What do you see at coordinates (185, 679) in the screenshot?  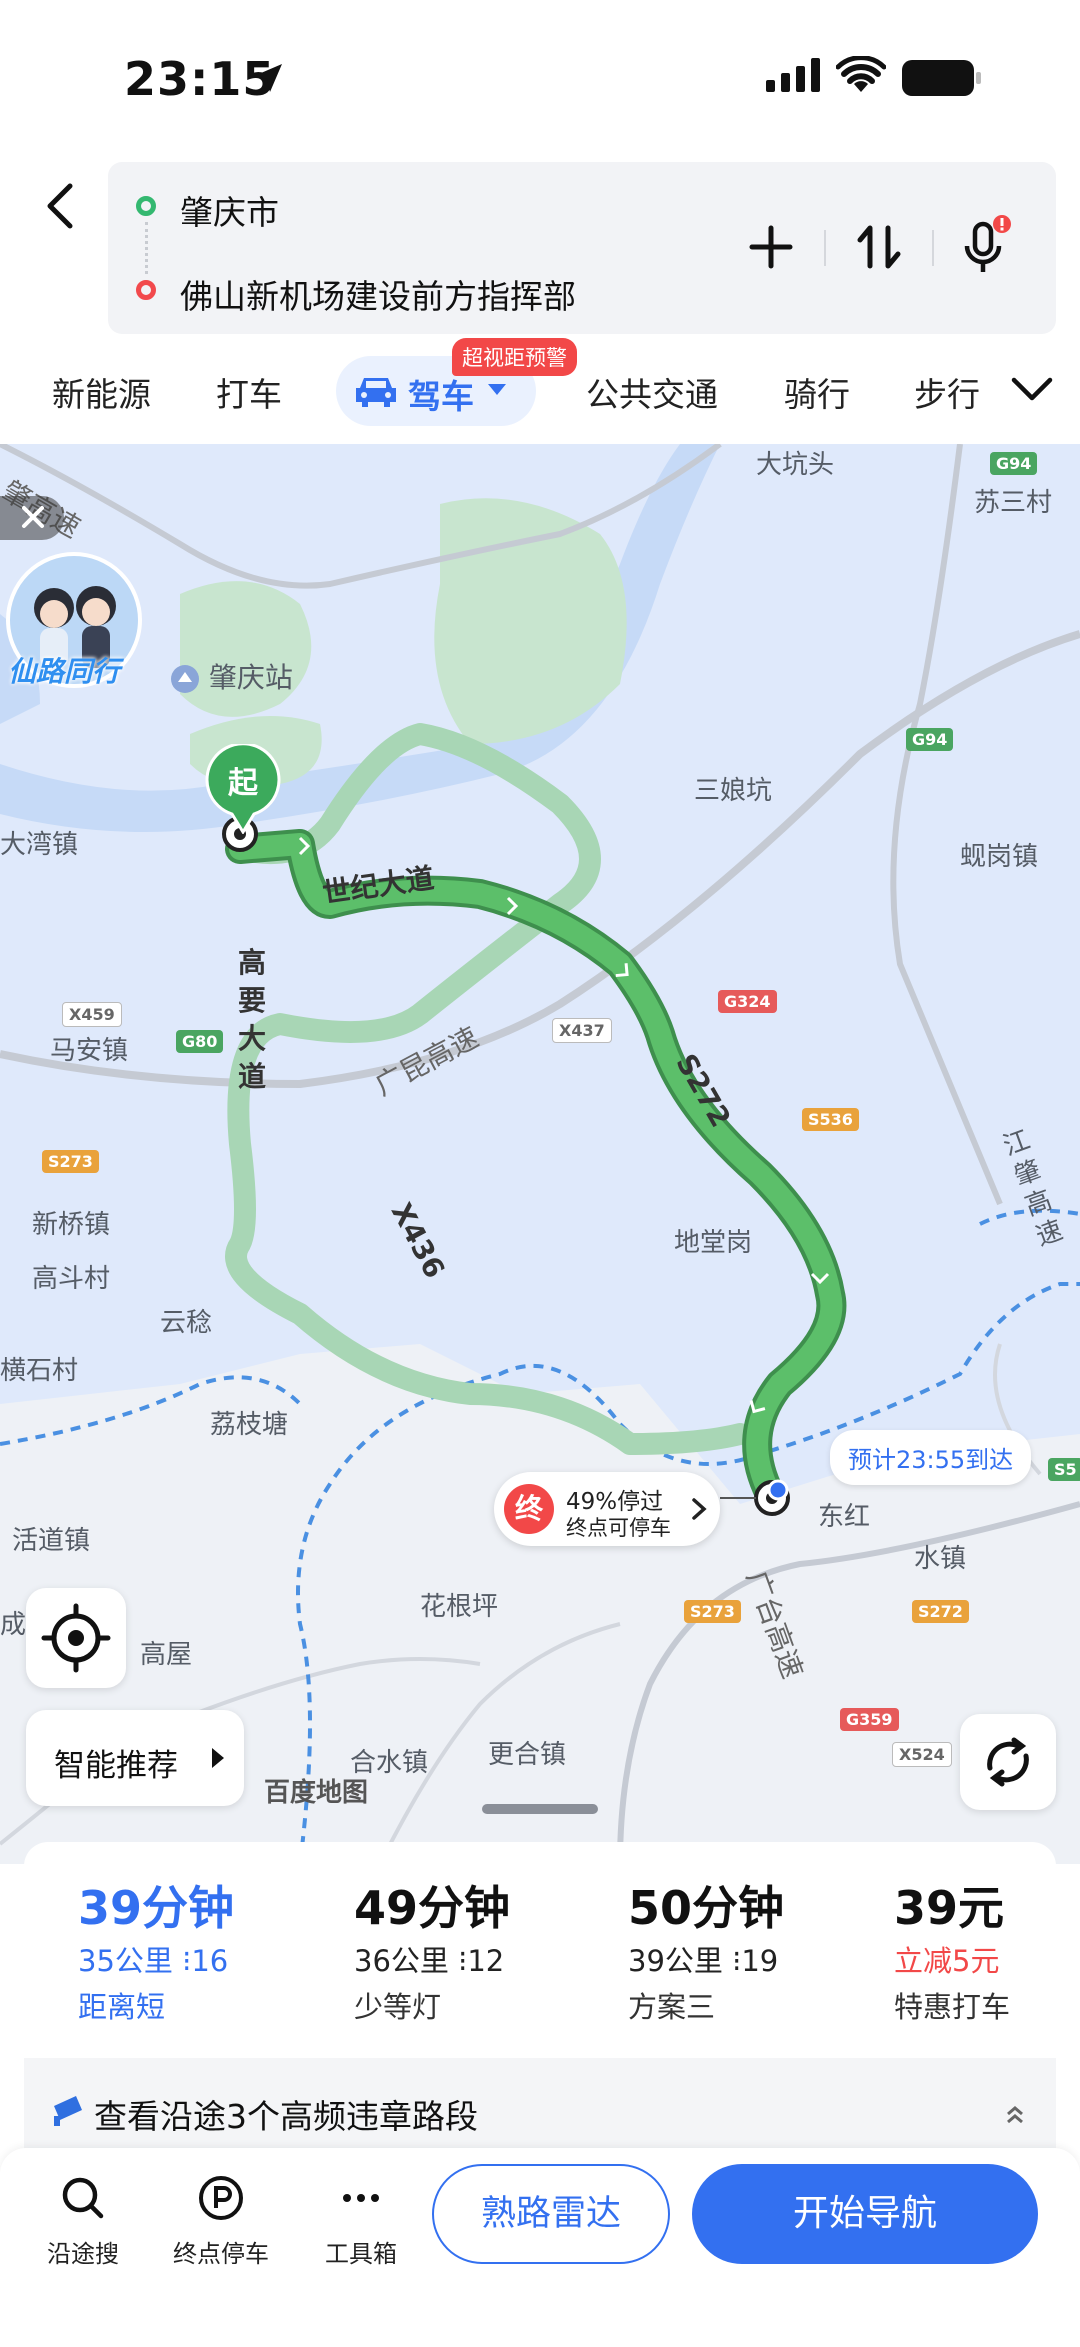 I see `train-station-icon` at bounding box center [185, 679].